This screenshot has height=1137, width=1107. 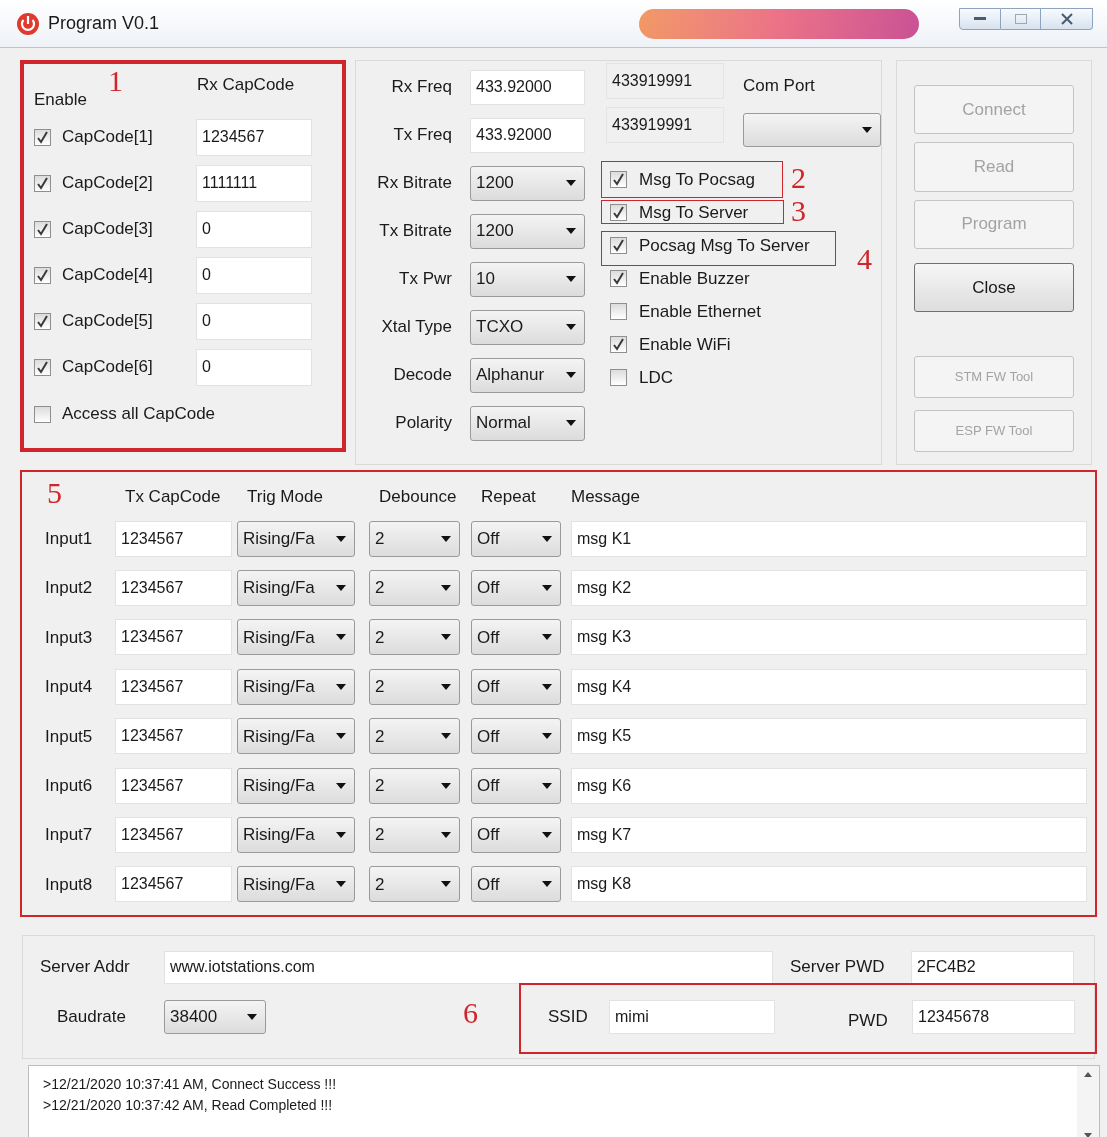 I want to click on dropdown, so click(x=812, y=130).